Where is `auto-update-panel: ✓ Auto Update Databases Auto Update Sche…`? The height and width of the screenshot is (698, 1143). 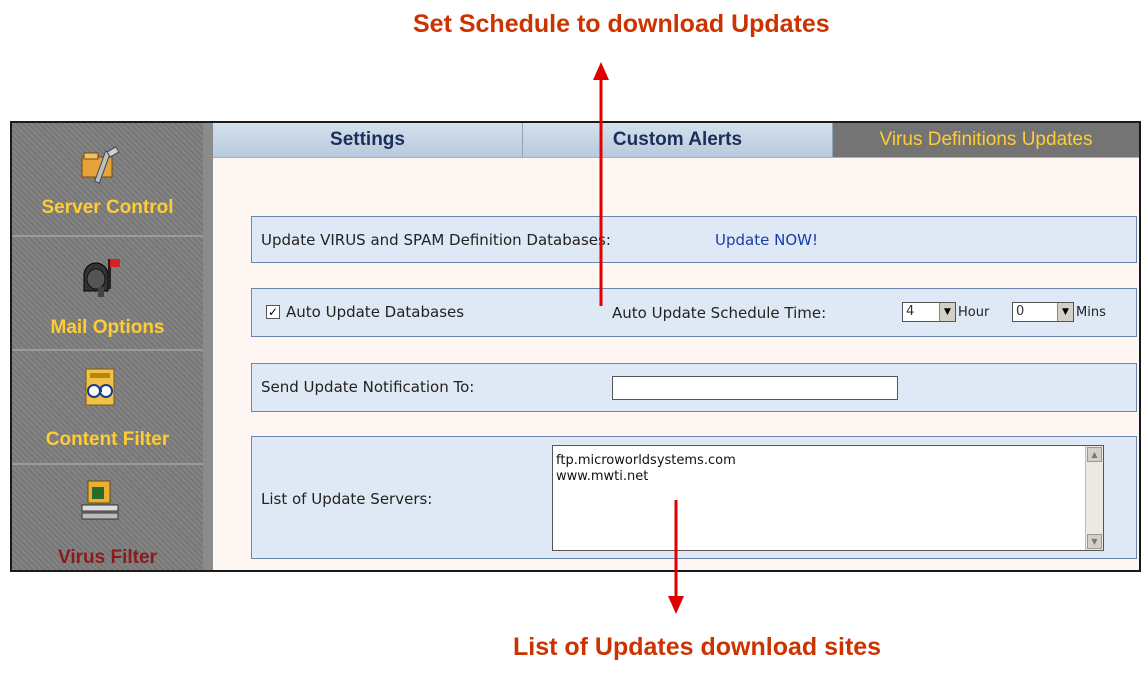
auto-update-panel: ✓ Auto Update Databases Auto Update Sche… is located at coordinates (694, 312).